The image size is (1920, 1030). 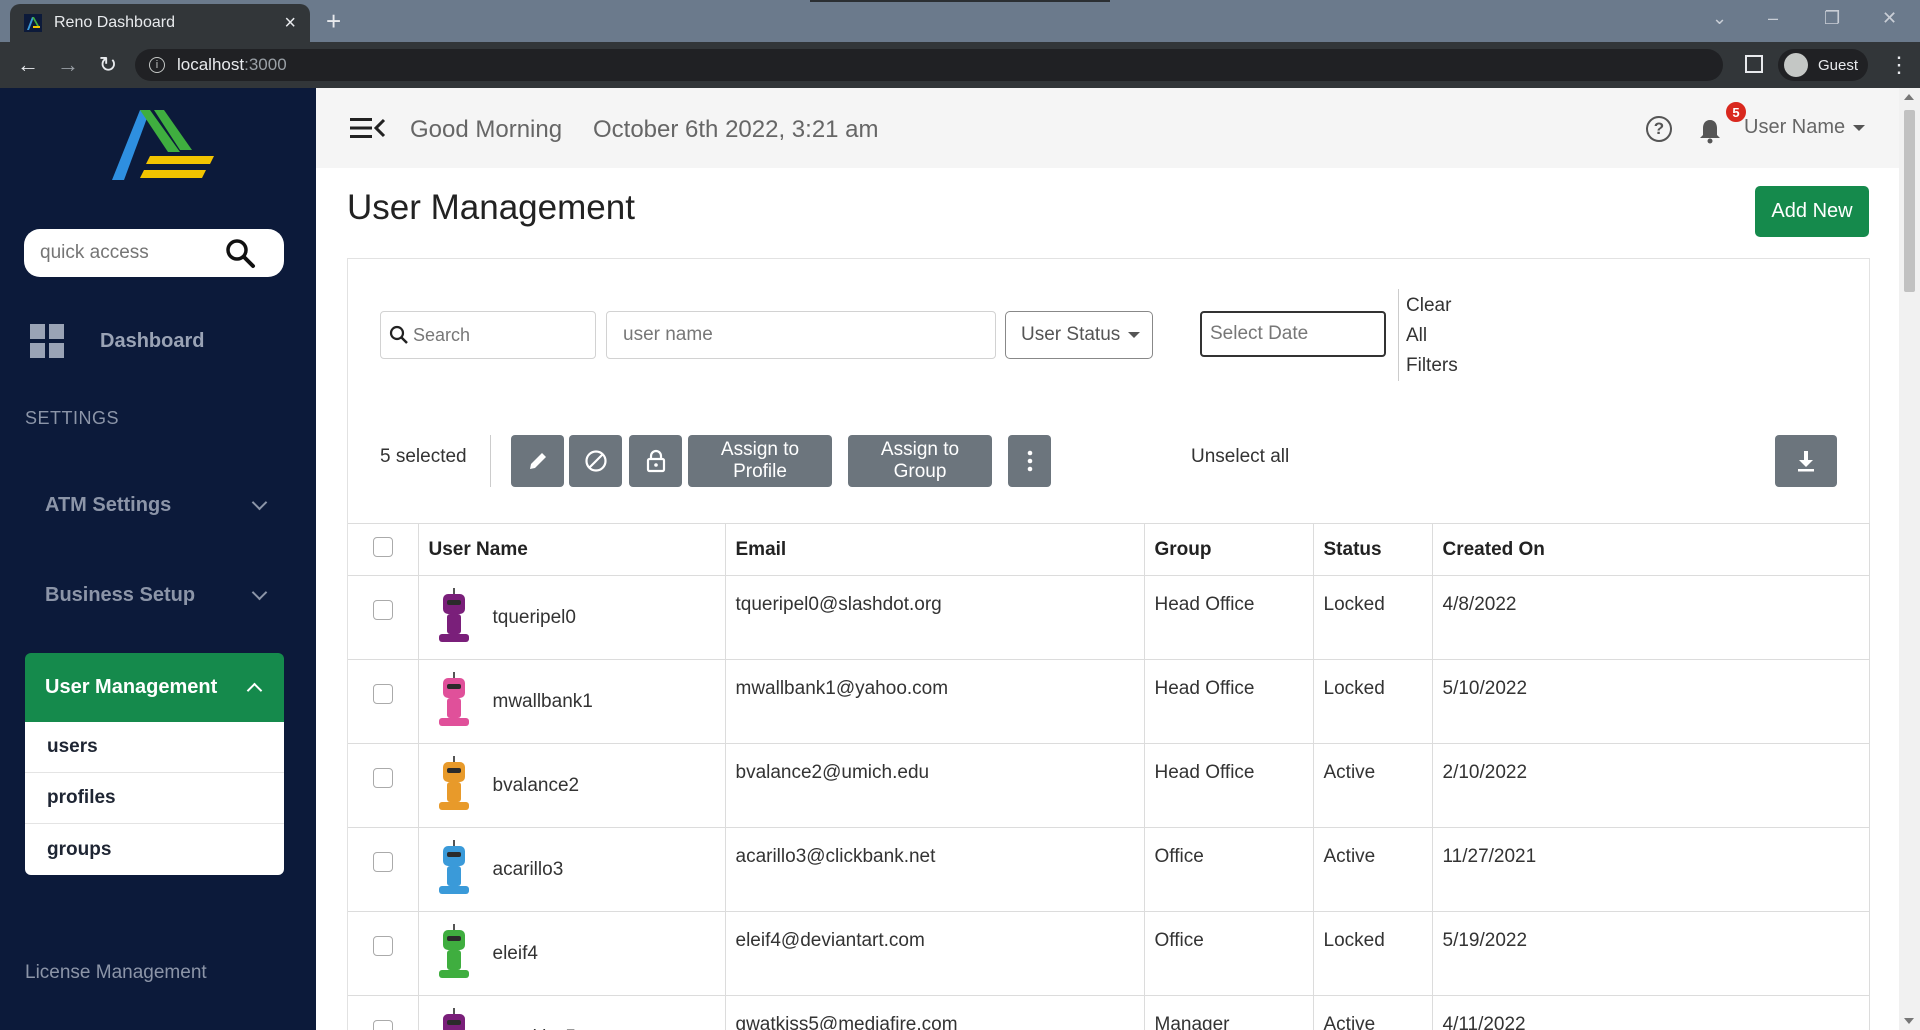 I want to click on pencil-icon, so click(x=537, y=461).